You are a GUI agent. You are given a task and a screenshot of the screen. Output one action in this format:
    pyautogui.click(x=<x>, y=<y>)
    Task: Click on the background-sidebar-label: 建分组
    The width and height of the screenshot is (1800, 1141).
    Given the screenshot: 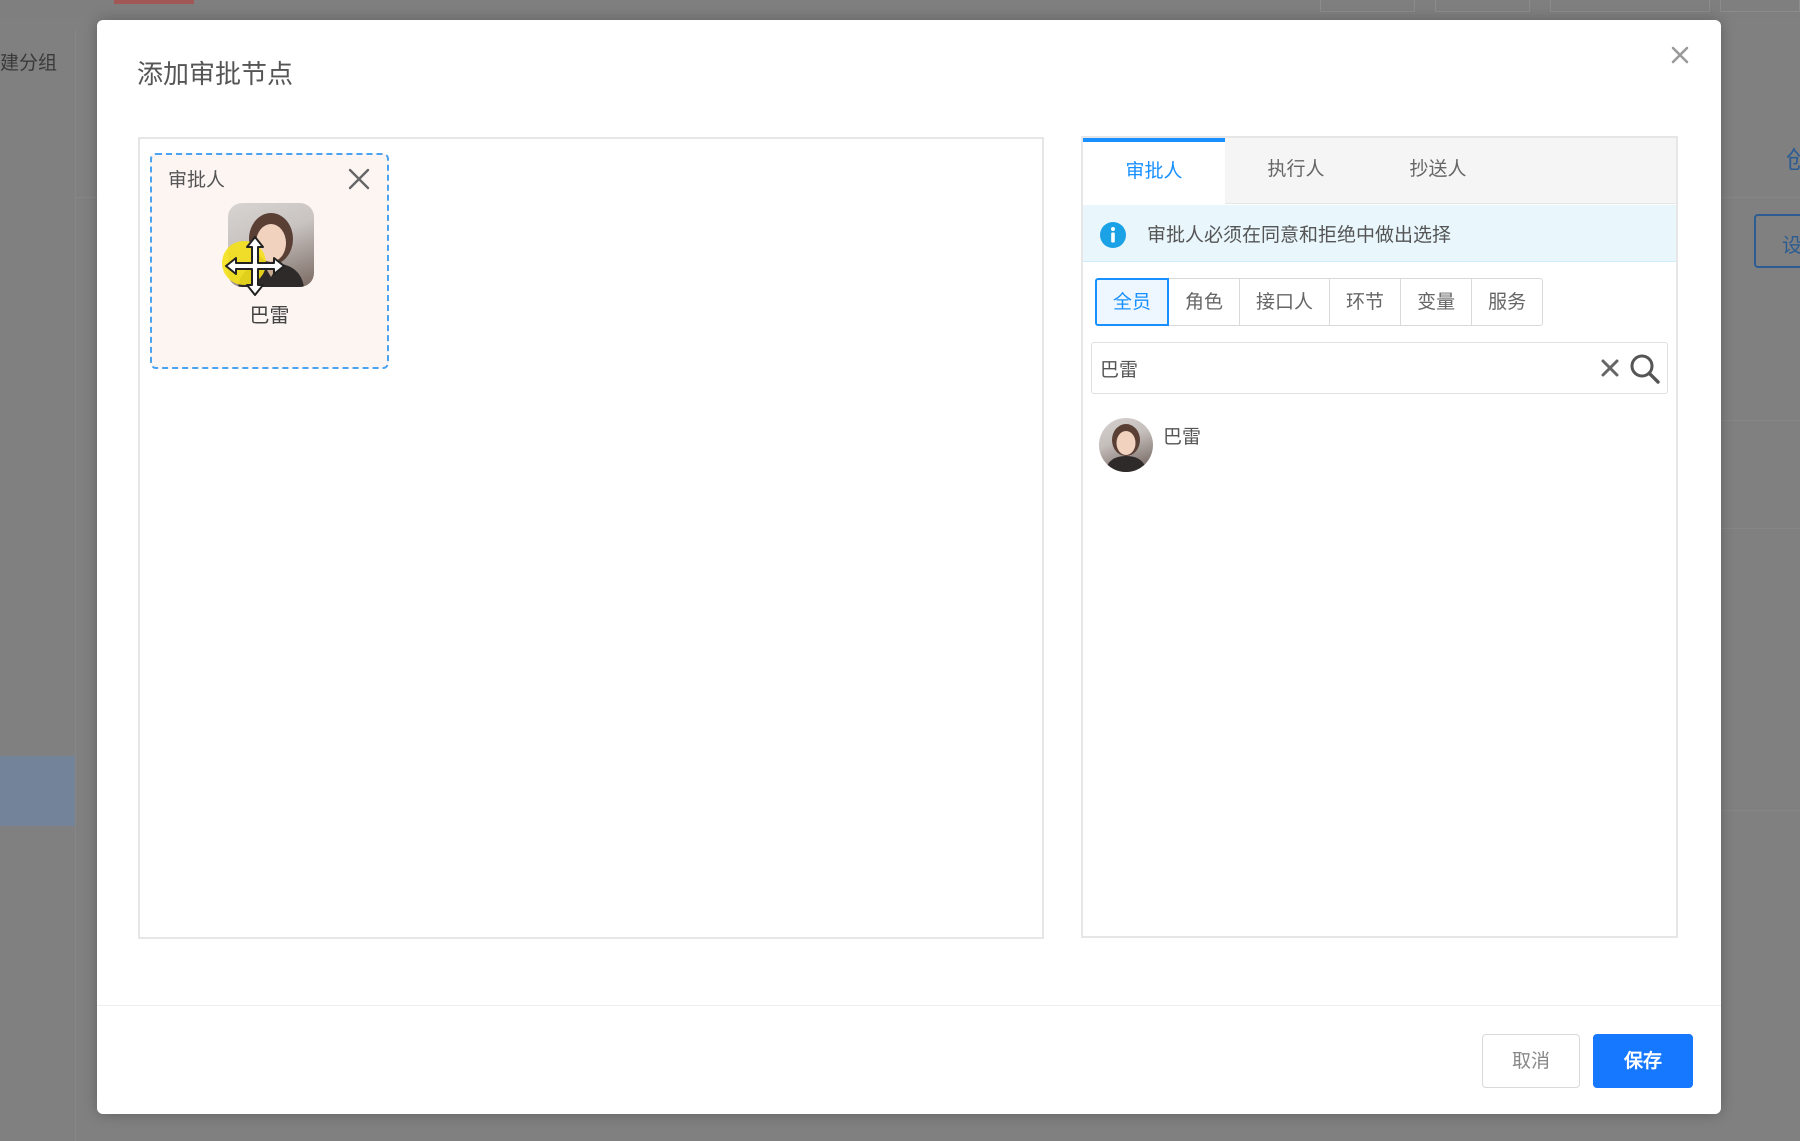 What is the action you would take?
    pyautogui.click(x=29, y=63)
    